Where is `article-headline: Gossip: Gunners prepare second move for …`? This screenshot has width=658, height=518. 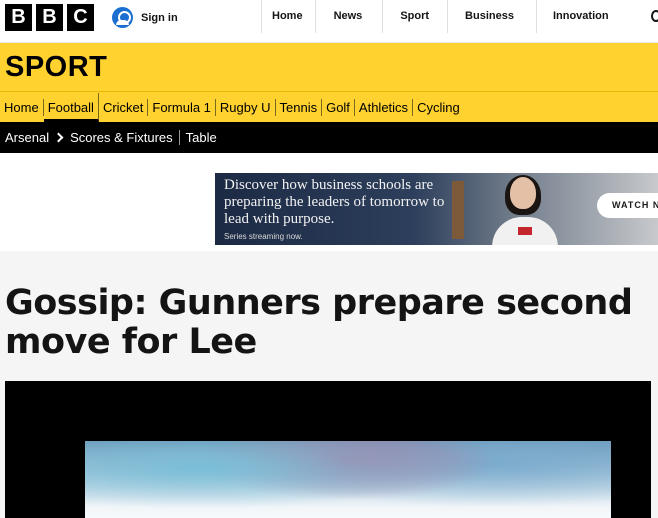
article-headline: Gossip: Gunners prepare second move for … is located at coordinates (319, 322).